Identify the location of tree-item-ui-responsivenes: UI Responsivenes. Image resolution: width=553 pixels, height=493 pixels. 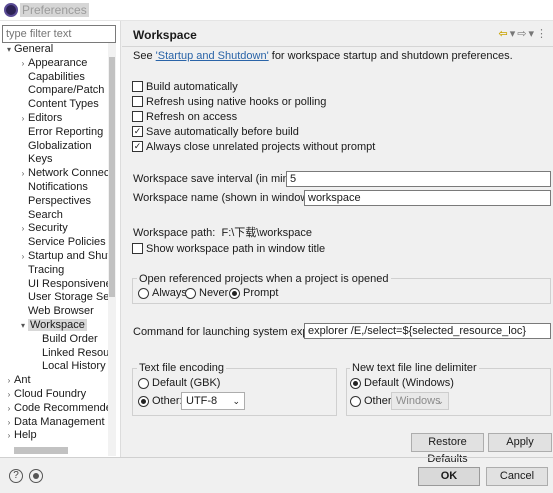
(54, 285).